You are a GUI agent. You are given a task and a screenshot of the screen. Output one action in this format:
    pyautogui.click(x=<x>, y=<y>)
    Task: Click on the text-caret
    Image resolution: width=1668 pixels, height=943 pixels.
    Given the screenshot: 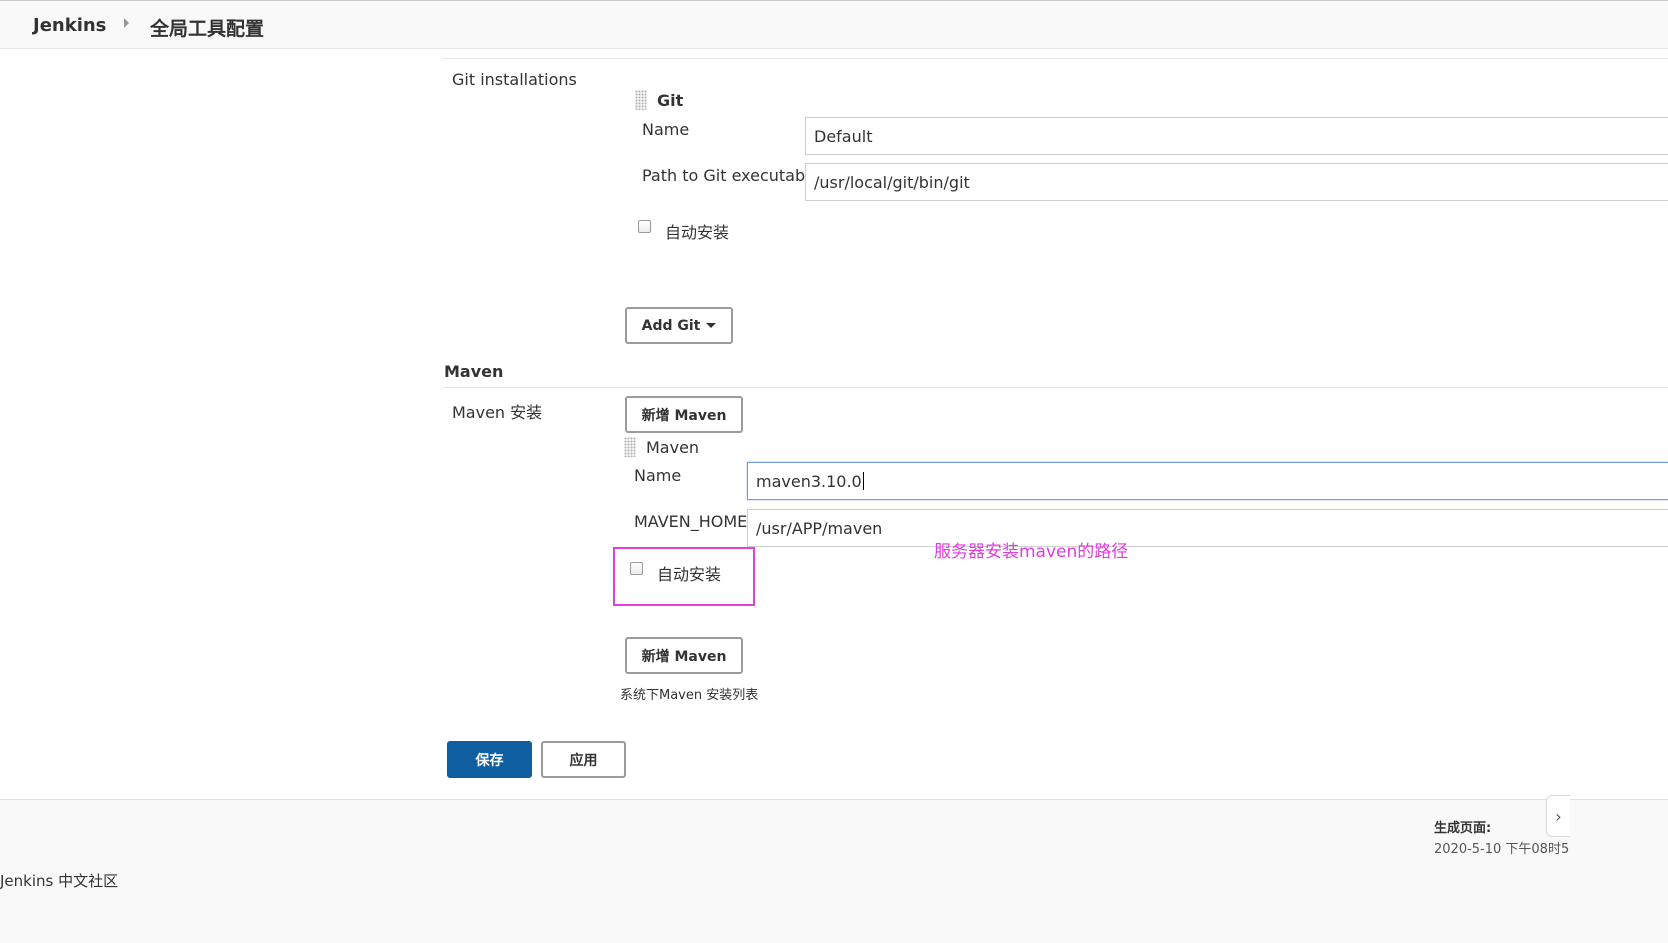 What is the action you would take?
    pyautogui.click(x=863, y=481)
    